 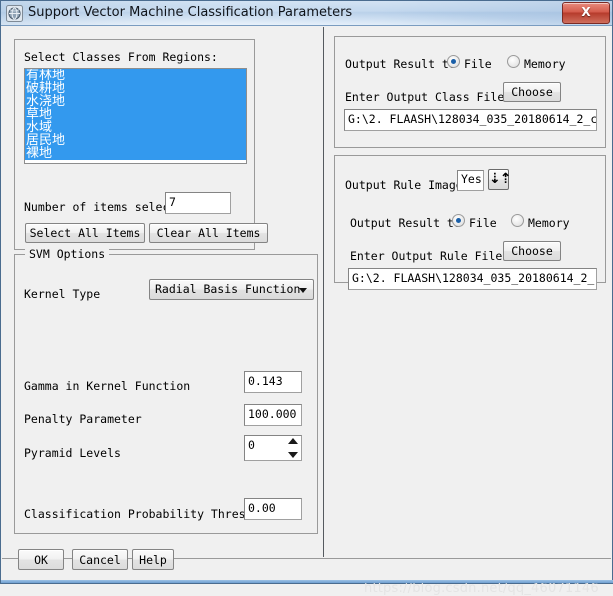 What do you see at coordinates (135, 140) in the screenshot?
I see `list-item: 居民地` at bounding box center [135, 140].